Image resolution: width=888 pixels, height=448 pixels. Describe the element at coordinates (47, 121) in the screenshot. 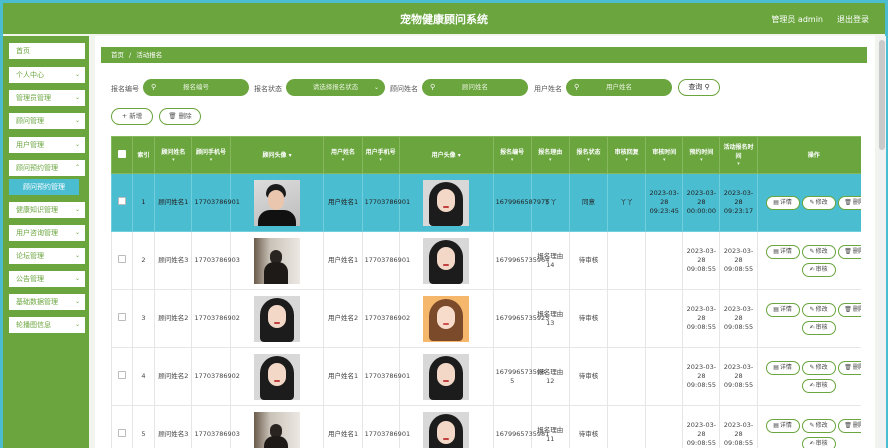

I see `sidebar-item-consultant: 顾问管理 ⌄` at that location.